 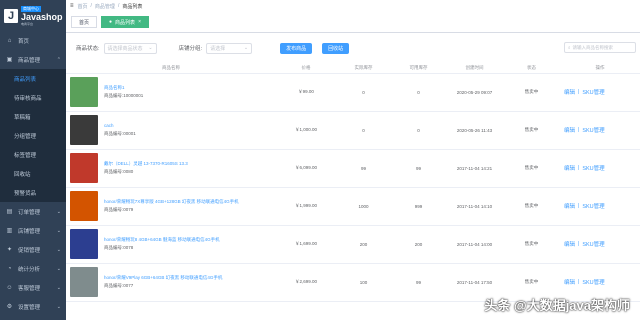 I want to click on created-cell: 2020-05-26 11:43, so click(x=474, y=130).